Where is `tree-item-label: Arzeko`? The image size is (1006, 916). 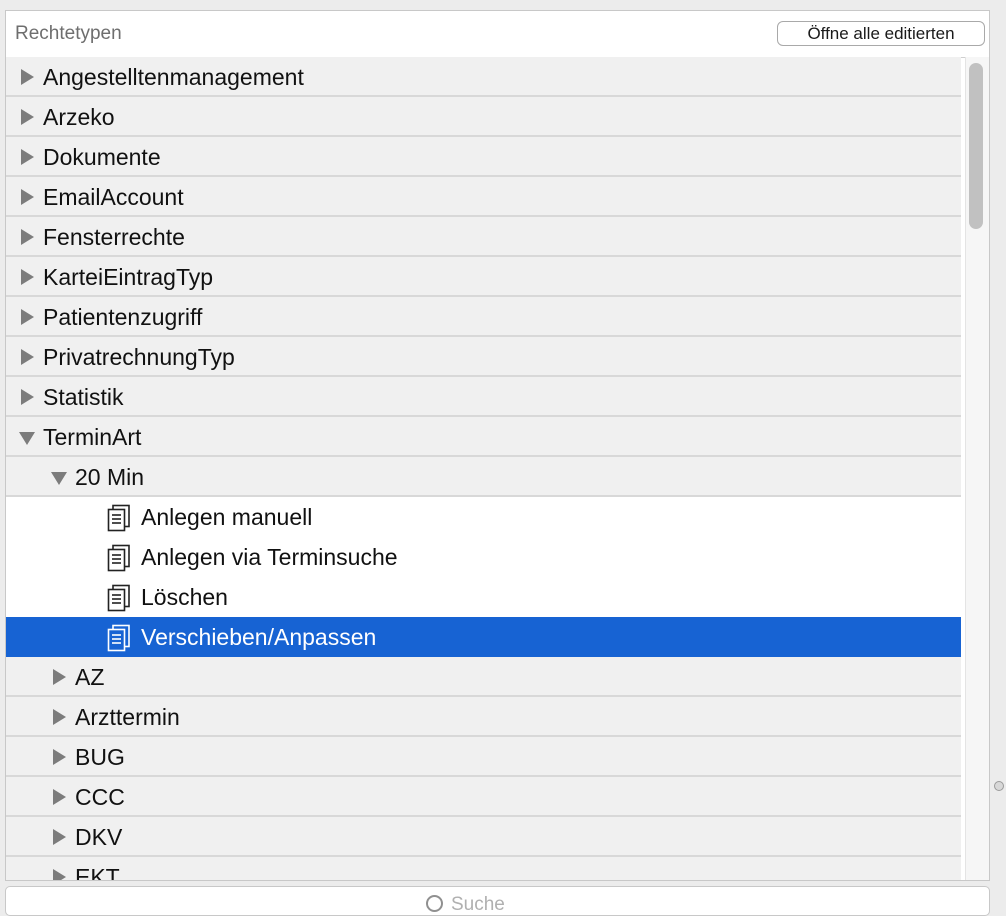 tree-item-label: Arzeko is located at coordinates (79, 117).